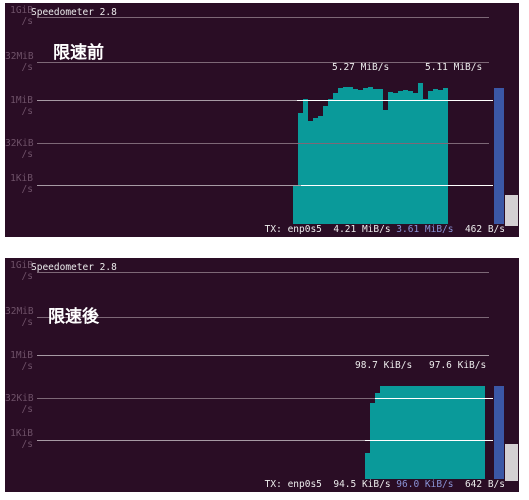  I want to click on gridline-32kib, so click(263, 143).